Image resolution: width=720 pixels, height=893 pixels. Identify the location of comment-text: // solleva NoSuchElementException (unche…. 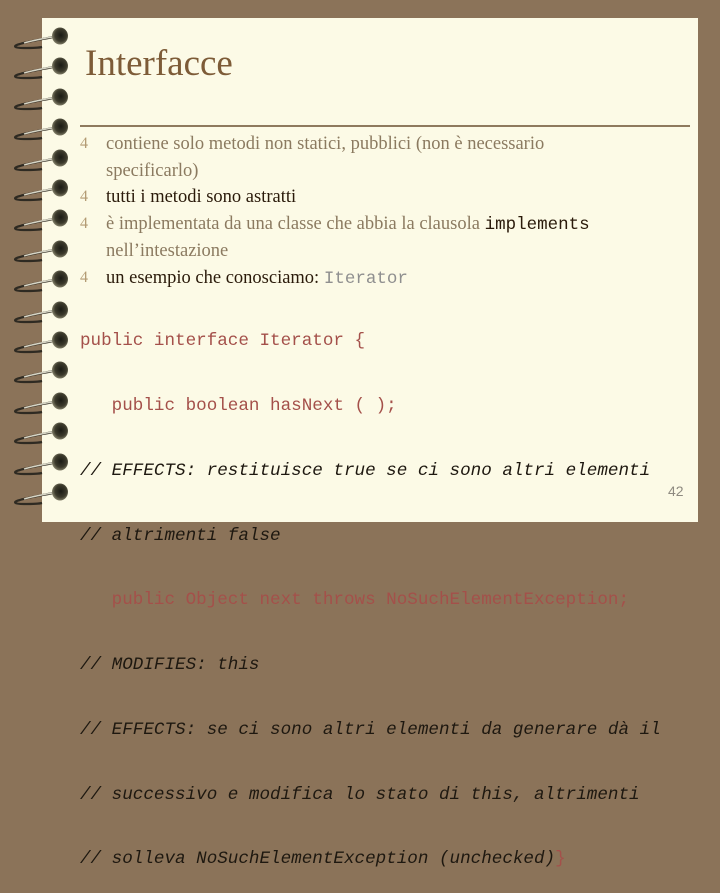
(318, 859).